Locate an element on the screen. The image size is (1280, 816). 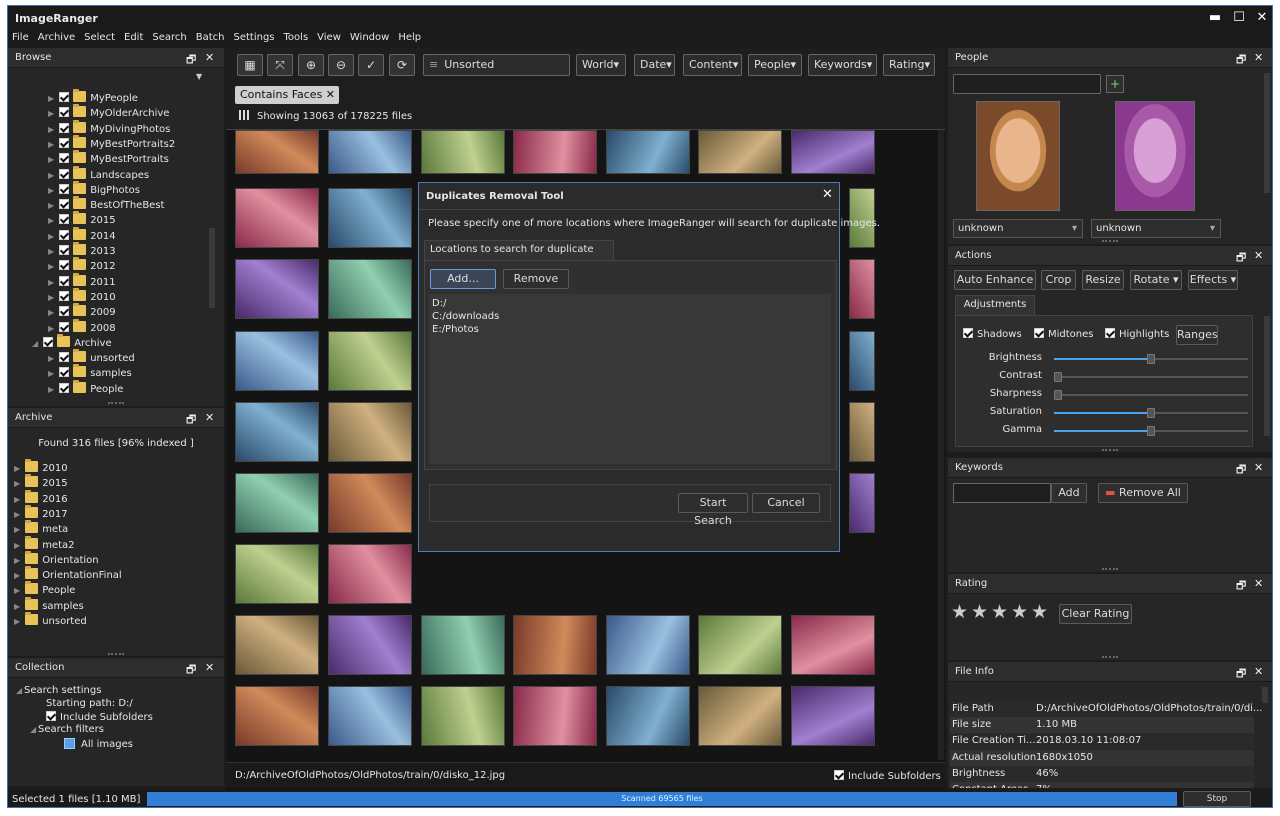
include-subfolders-option: Include Subfolders is located at coordinates (887, 776).